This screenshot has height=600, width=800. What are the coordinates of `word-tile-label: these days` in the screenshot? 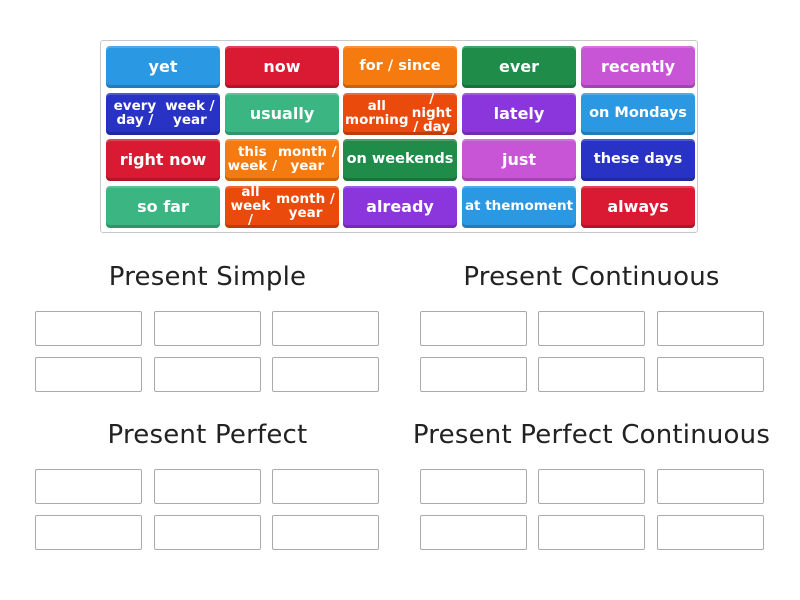 It's located at (638, 159).